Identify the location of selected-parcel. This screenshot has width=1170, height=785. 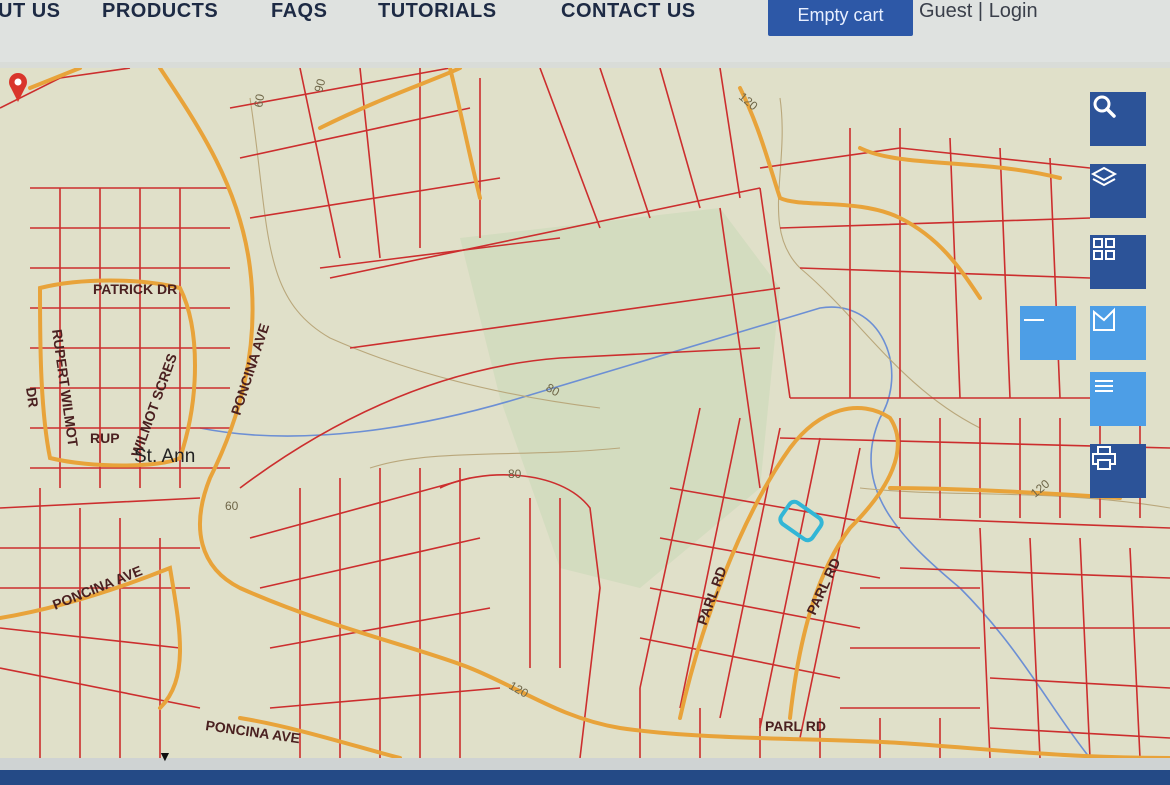
(801, 521).